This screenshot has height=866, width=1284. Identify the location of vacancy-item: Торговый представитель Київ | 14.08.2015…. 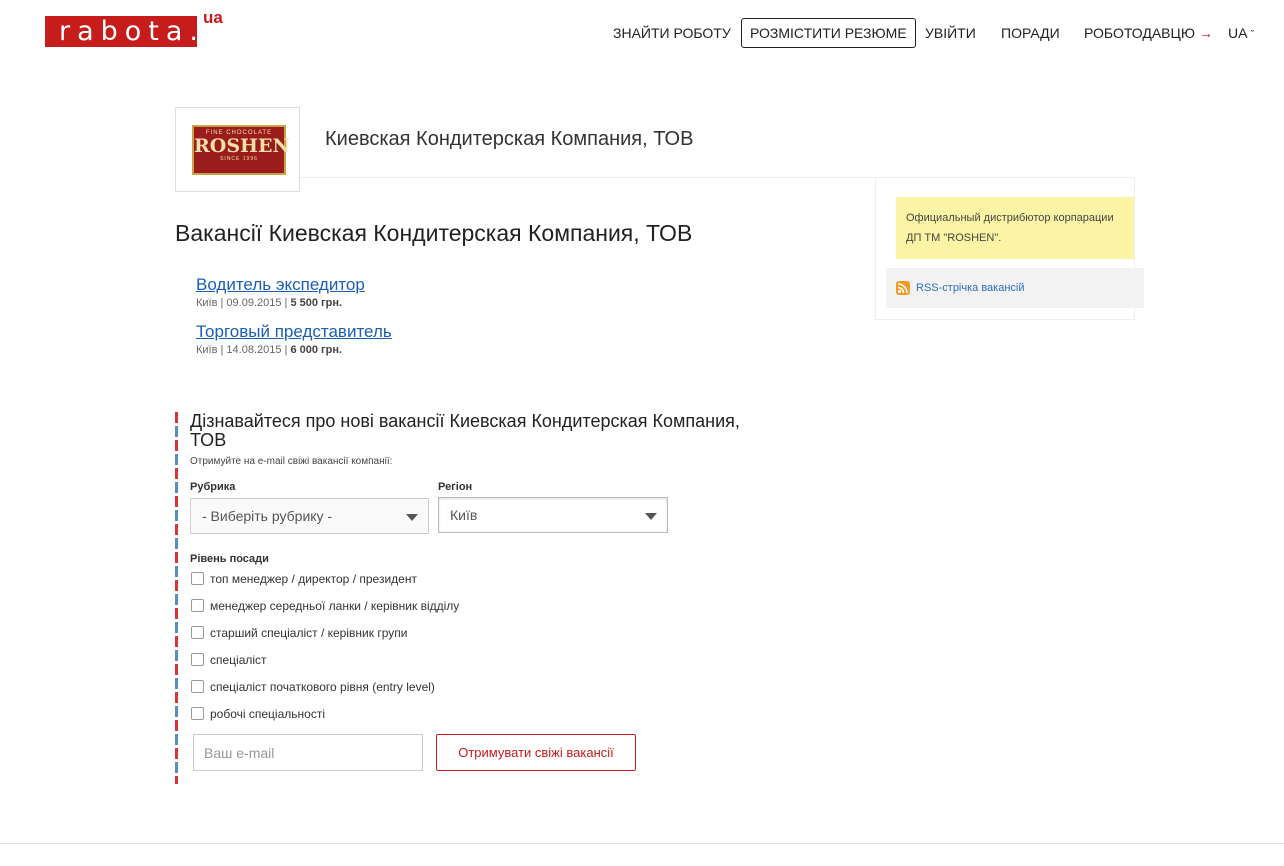
(294, 339).